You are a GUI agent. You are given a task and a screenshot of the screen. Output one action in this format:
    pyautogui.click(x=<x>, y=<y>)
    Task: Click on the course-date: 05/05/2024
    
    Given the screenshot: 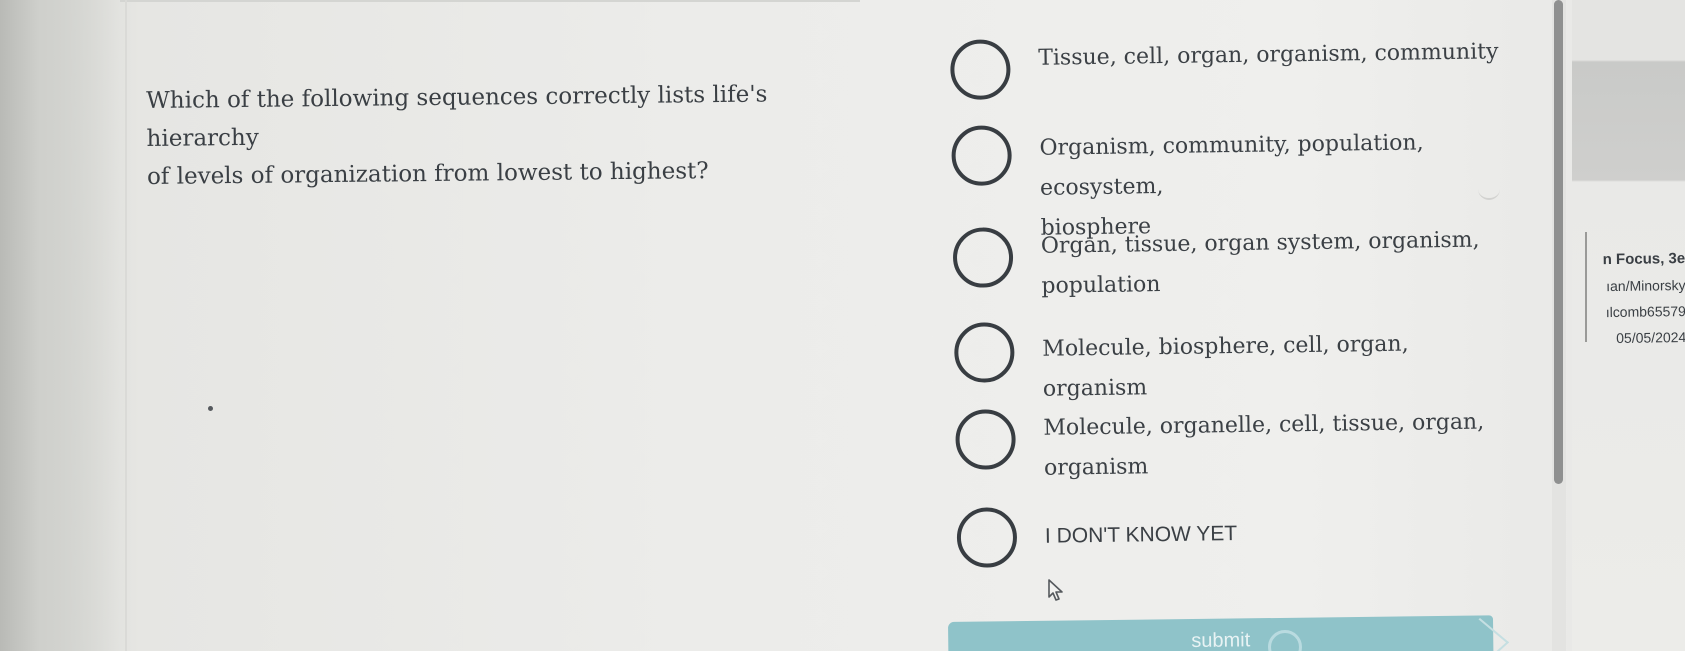 What is the action you would take?
    pyautogui.click(x=1650, y=337)
    